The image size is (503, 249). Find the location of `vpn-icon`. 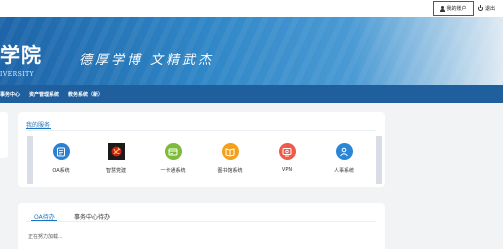

vpn-icon is located at coordinates (287, 151).